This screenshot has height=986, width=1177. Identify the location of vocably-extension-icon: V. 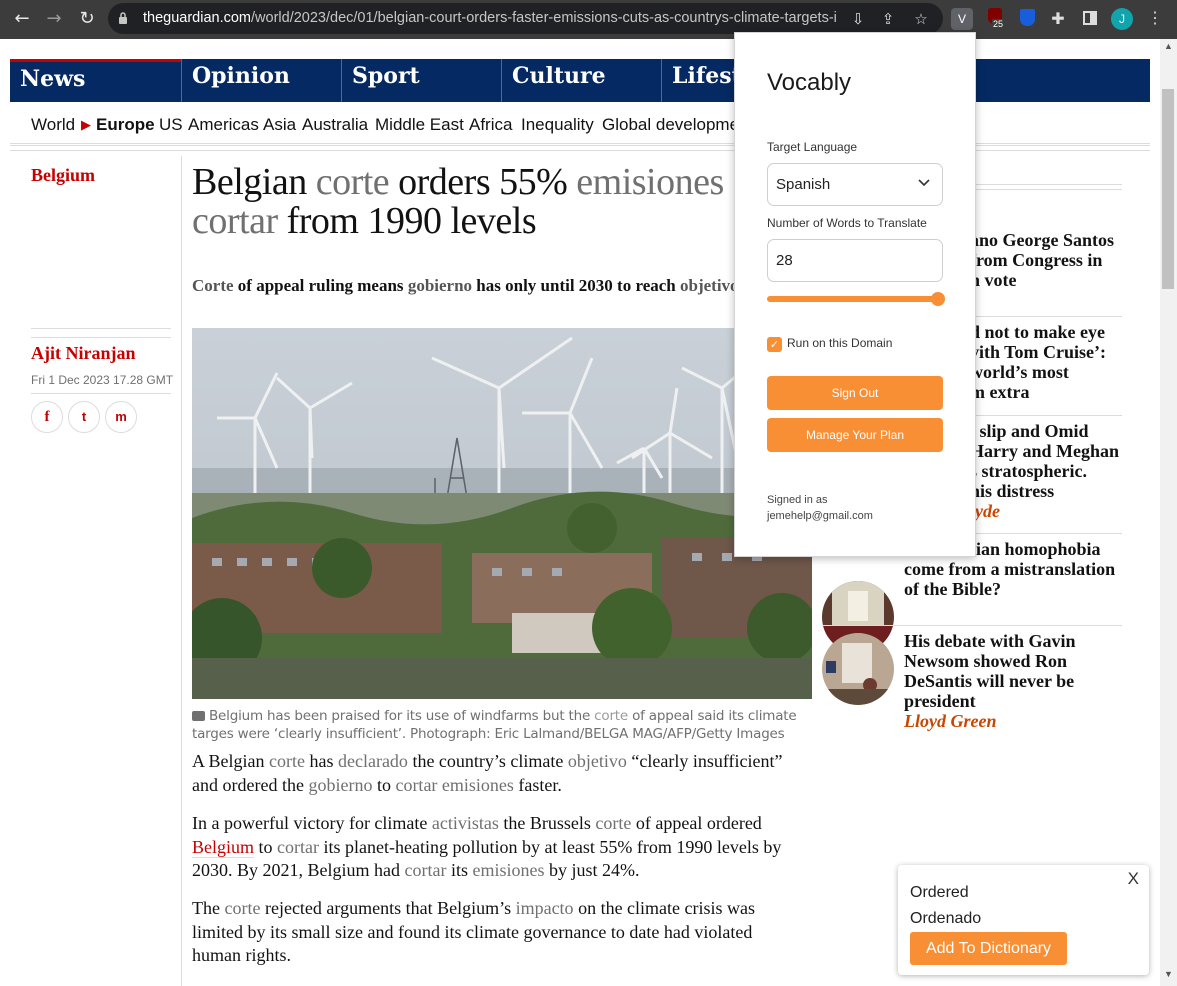
(962, 19).